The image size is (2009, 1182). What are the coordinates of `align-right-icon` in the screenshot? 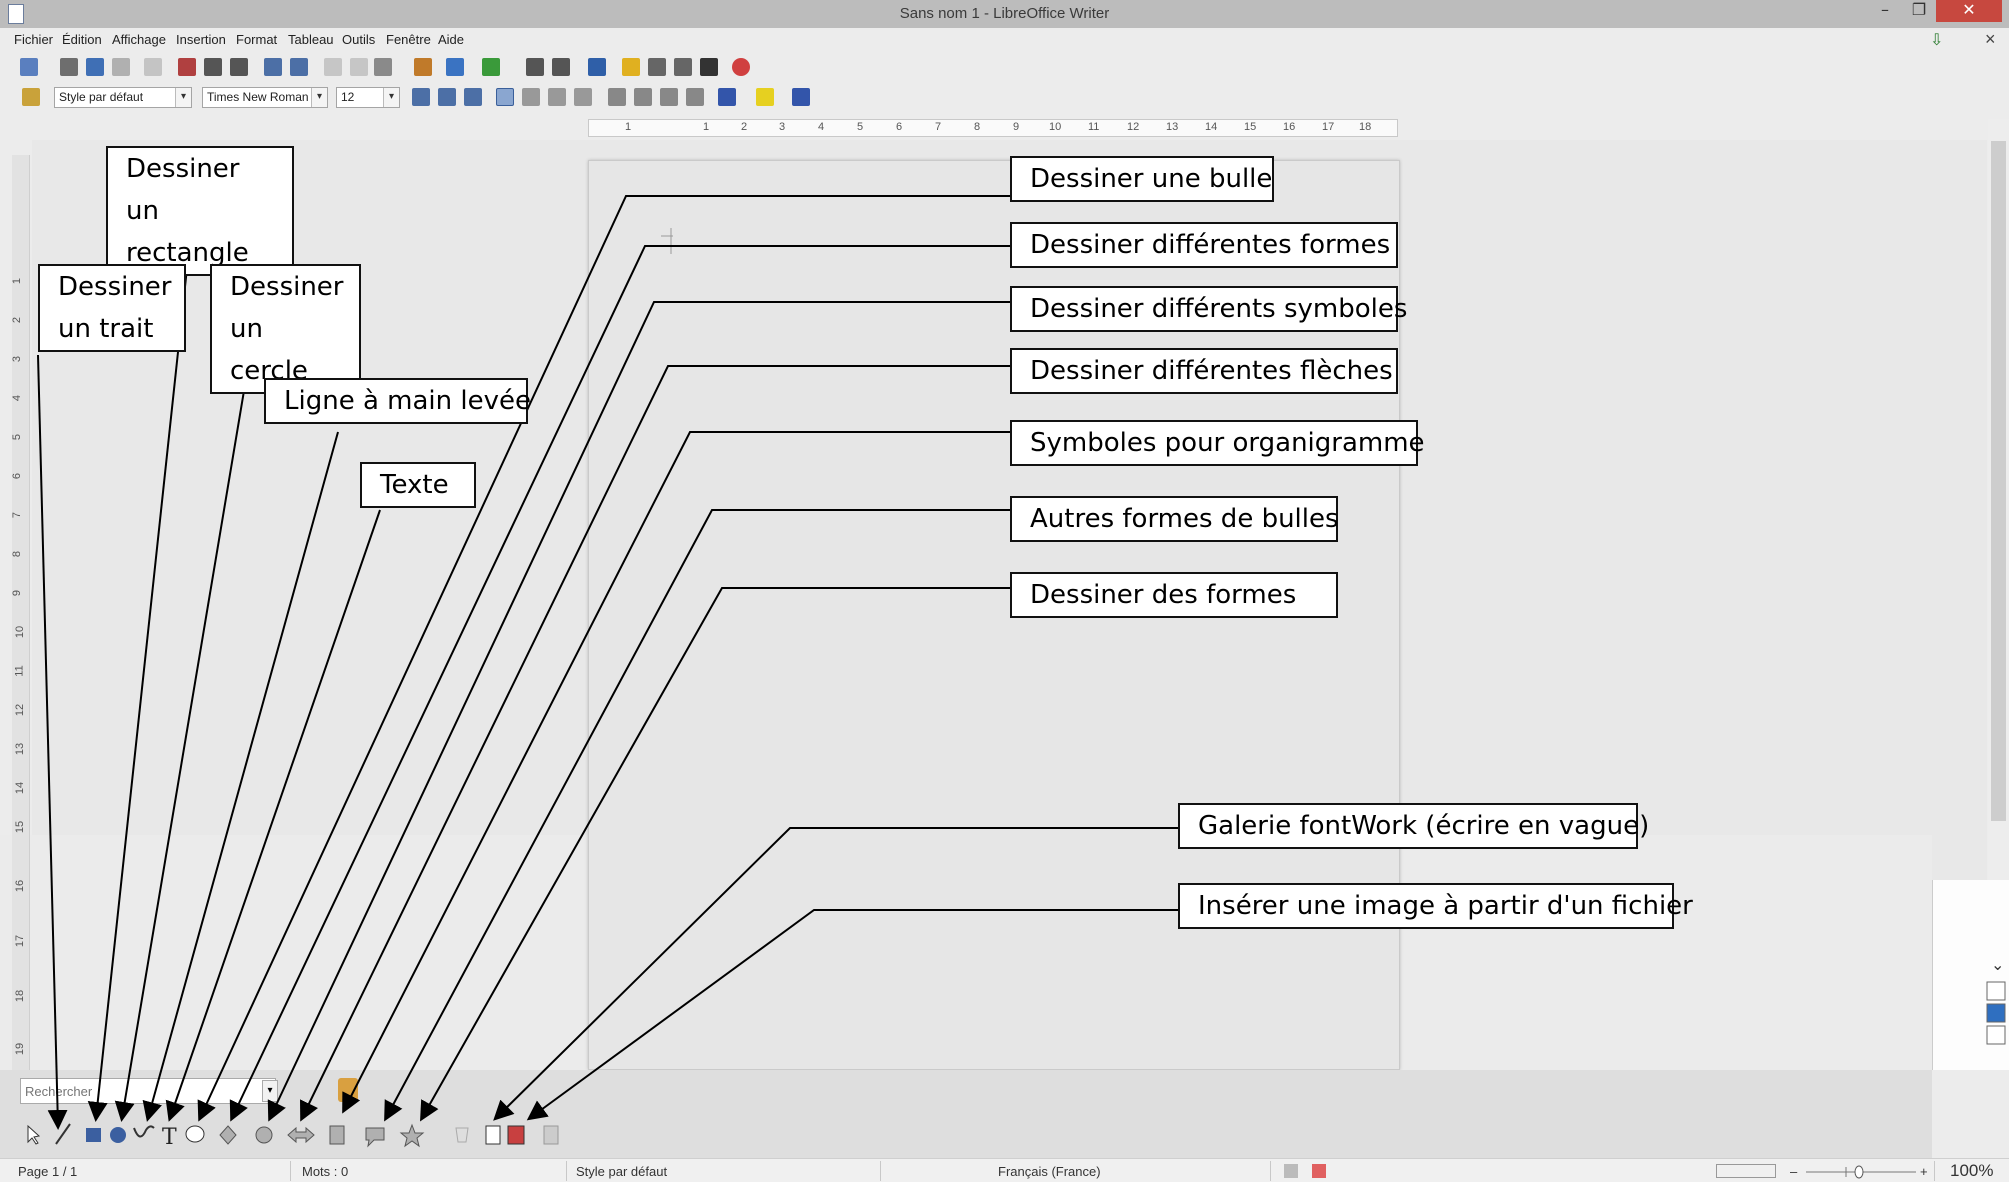 It's located at (557, 97).